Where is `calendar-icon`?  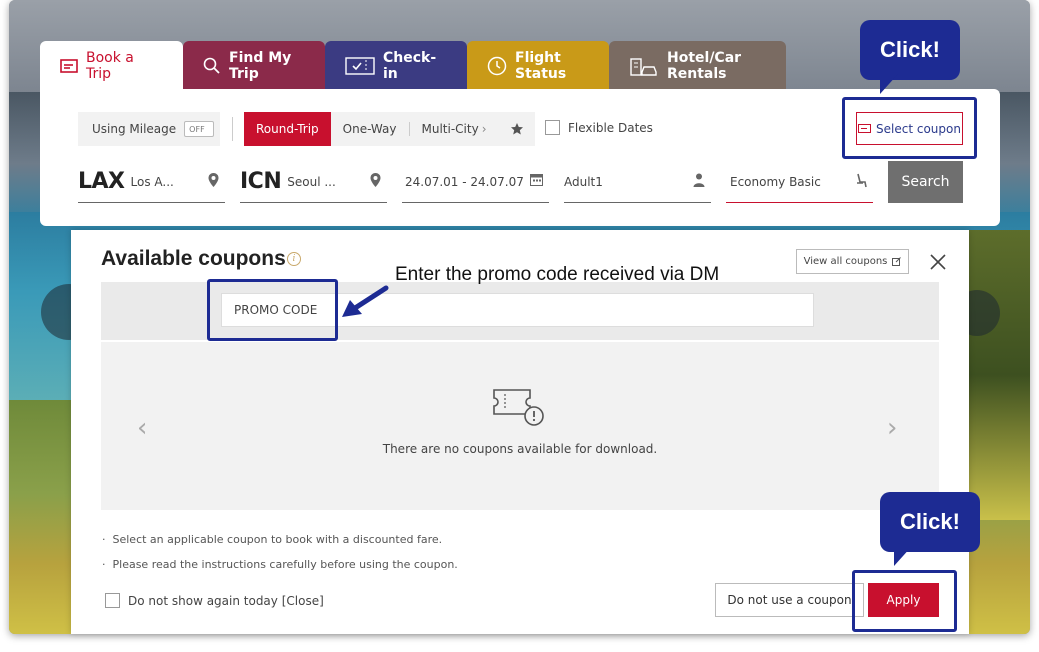 calendar-icon is located at coordinates (536, 180).